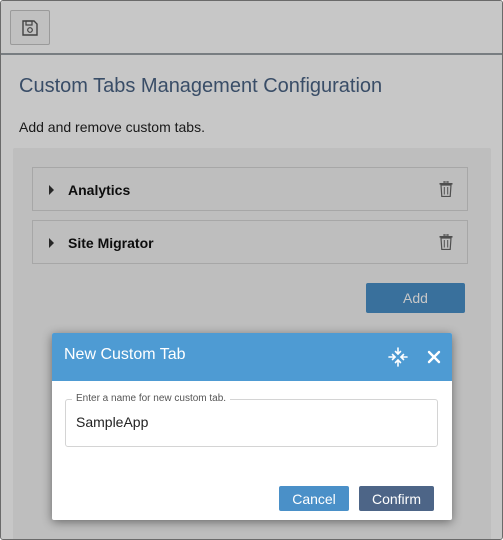  What do you see at coordinates (252, 357) in the screenshot?
I see `dialog-header: New Custom Tab` at bounding box center [252, 357].